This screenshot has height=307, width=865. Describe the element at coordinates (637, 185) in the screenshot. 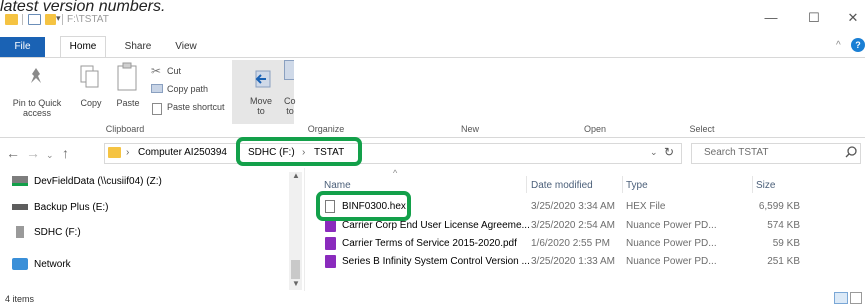

I see `column-header-type: Type` at that location.